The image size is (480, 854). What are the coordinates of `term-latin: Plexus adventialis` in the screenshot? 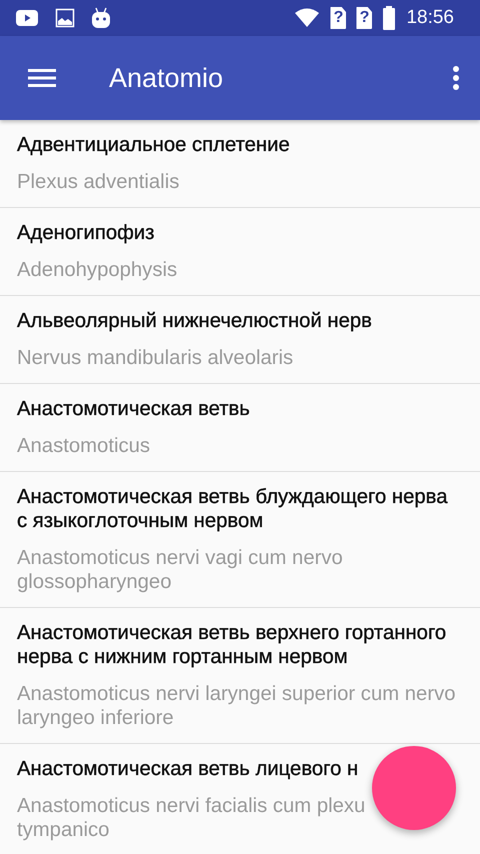 It's located at (98, 182).